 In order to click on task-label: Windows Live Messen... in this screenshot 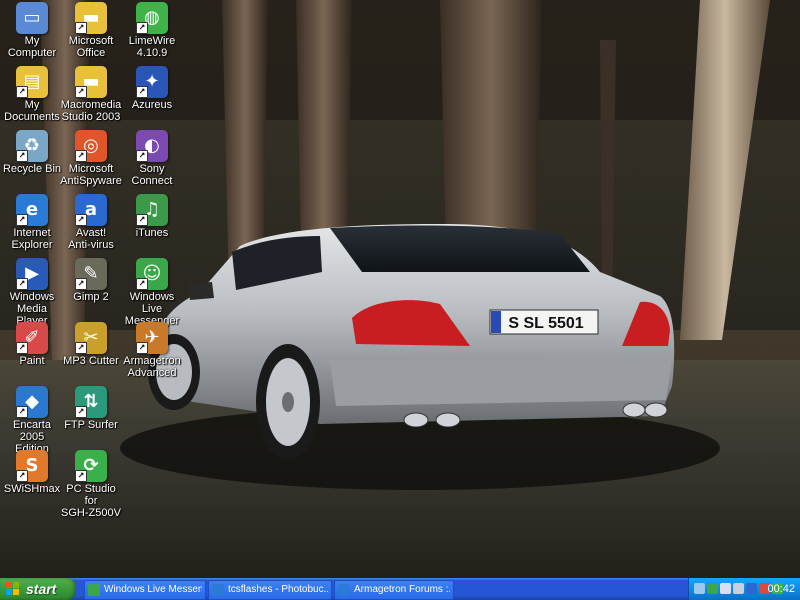, I will do `click(153, 589)`.